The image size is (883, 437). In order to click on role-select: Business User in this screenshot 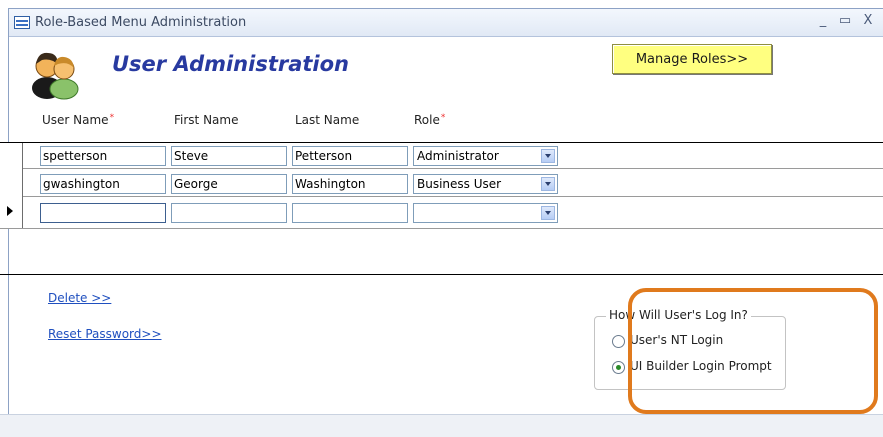, I will do `click(485, 184)`.